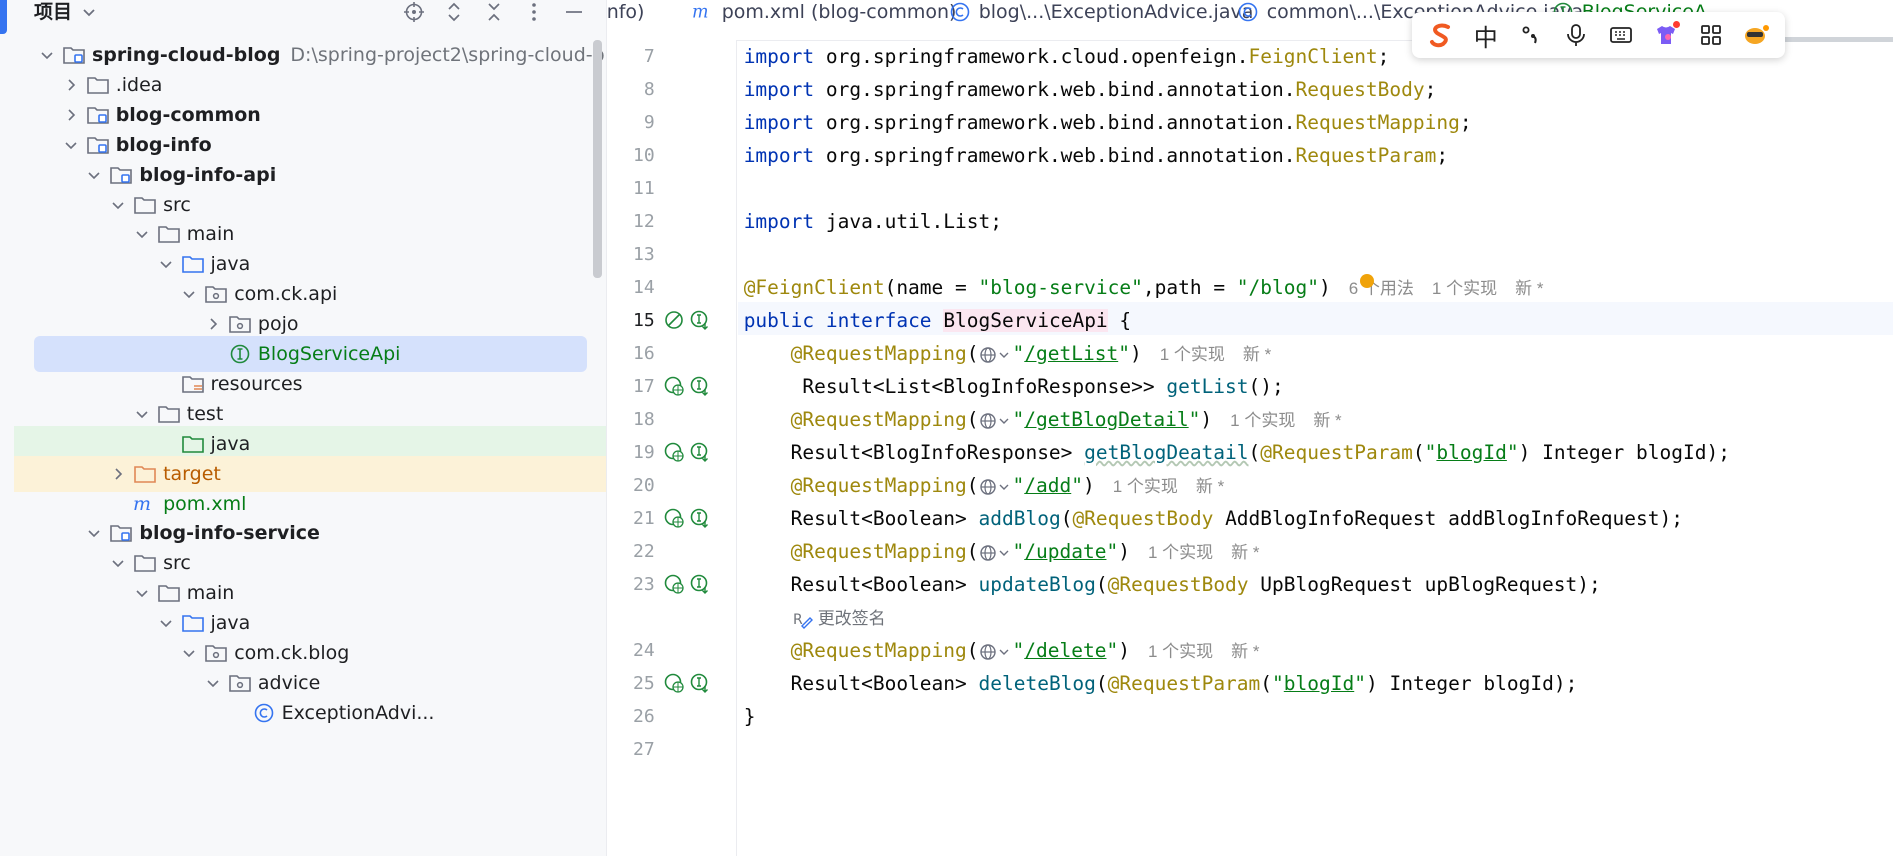 Image resolution: width=1893 pixels, height=856 pixels. Describe the element at coordinates (937, 320) in the screenshot. I see `code-line-15: public interface BlogServiceApi {` at that location.